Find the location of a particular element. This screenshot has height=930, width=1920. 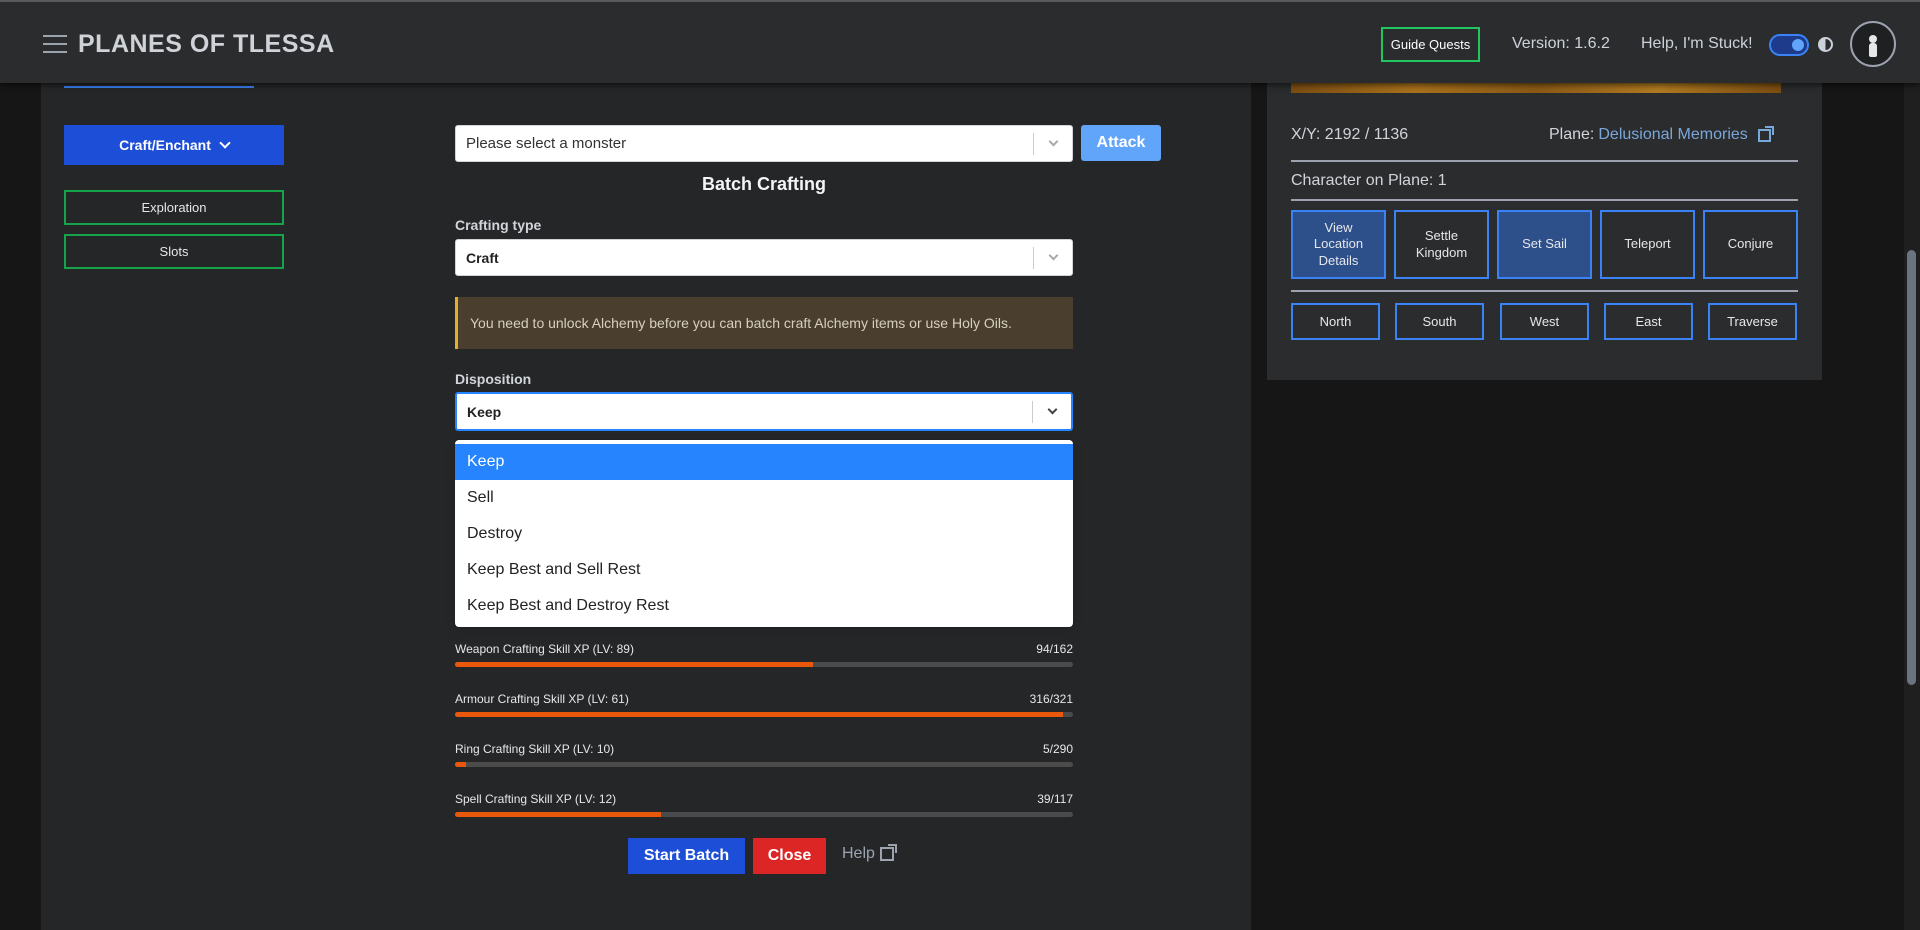

craft-enchant-dropdown-button: Craft/Enchant is located at coordinates (174, 145).